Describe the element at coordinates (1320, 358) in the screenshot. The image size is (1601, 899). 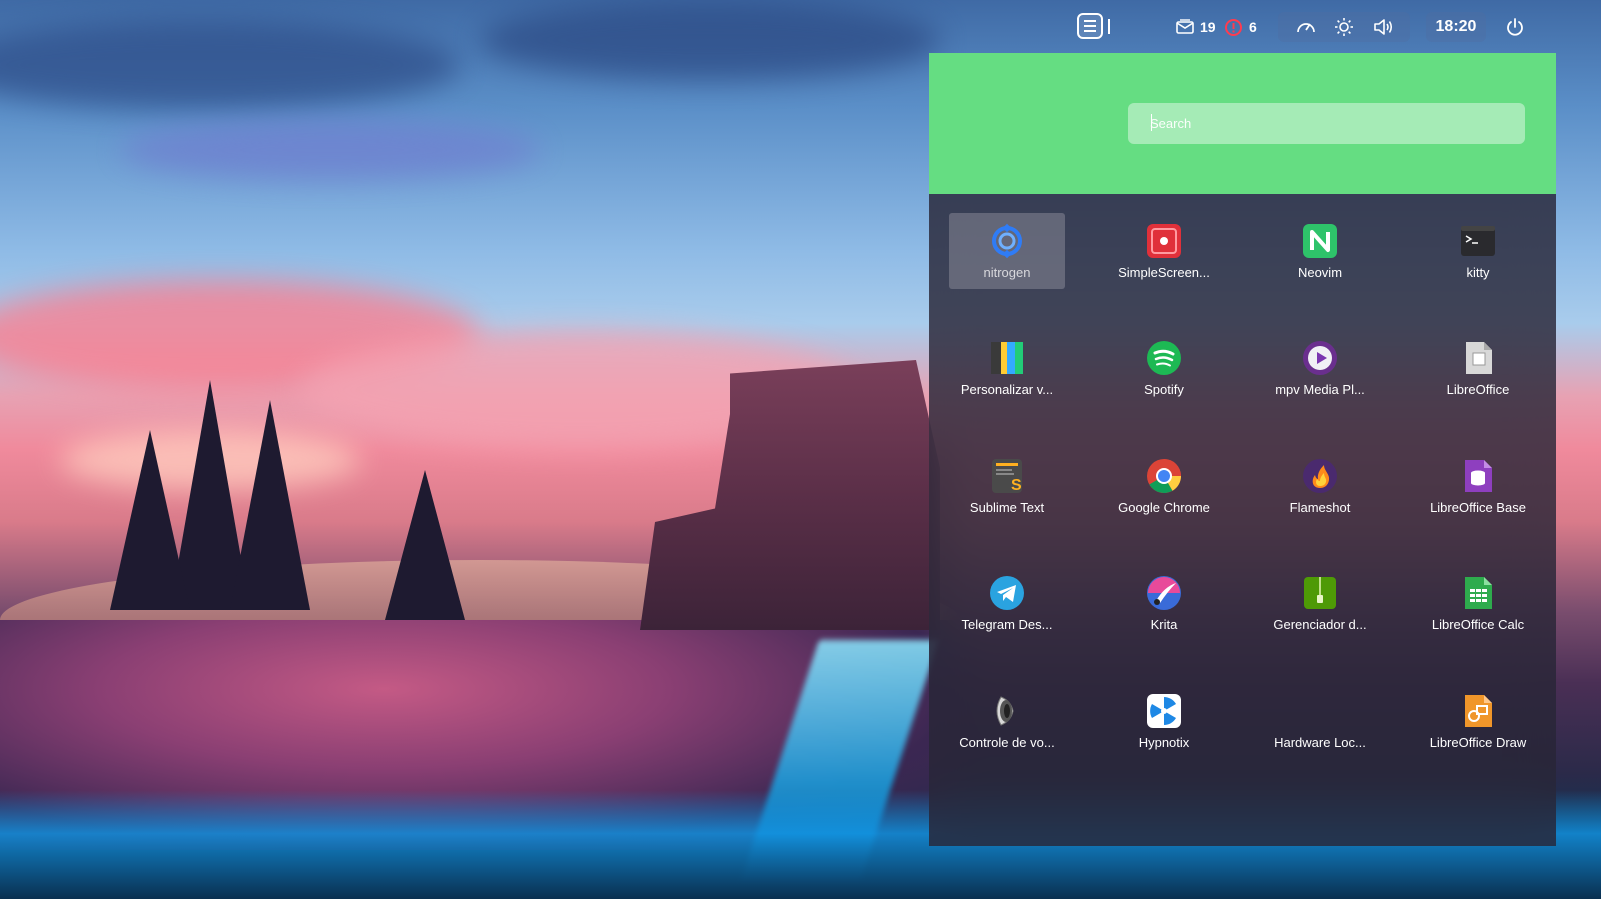
I see `mpv-icon` at that location.